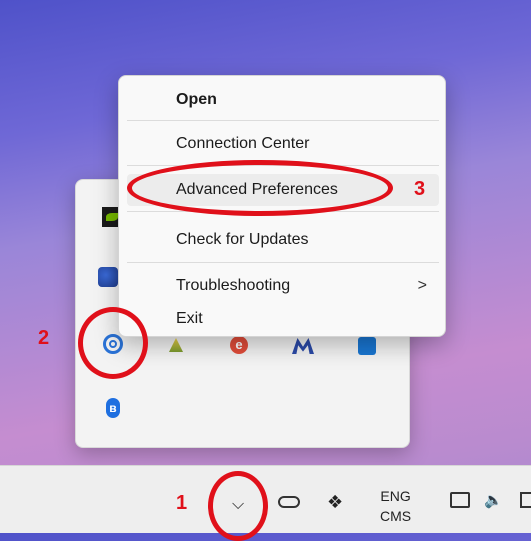 This screenshot has height=541, width=531. Describe the element at coordinates (283, 100) in the screenshot. I see `menu-item-open: Open` at that location.